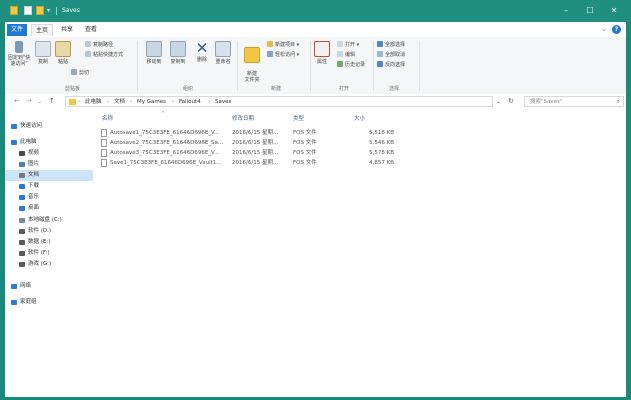 Image resolution: width=631 pixels, height=400 pixels. What do you see at coordinates (56, 11) in the screenshot?
I see `title-separator` at bounding box center [56, 11].